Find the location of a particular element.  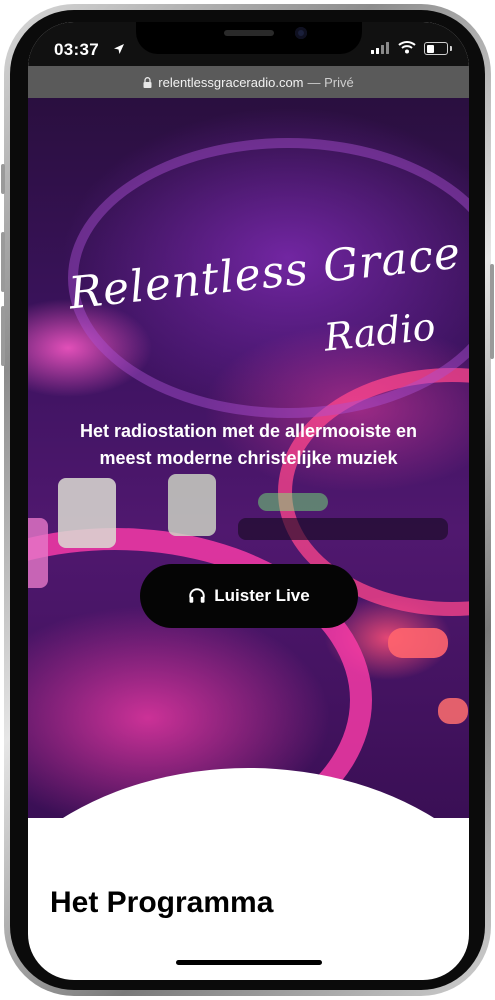

location-arrow-icon is located at coordinates (119, 49).